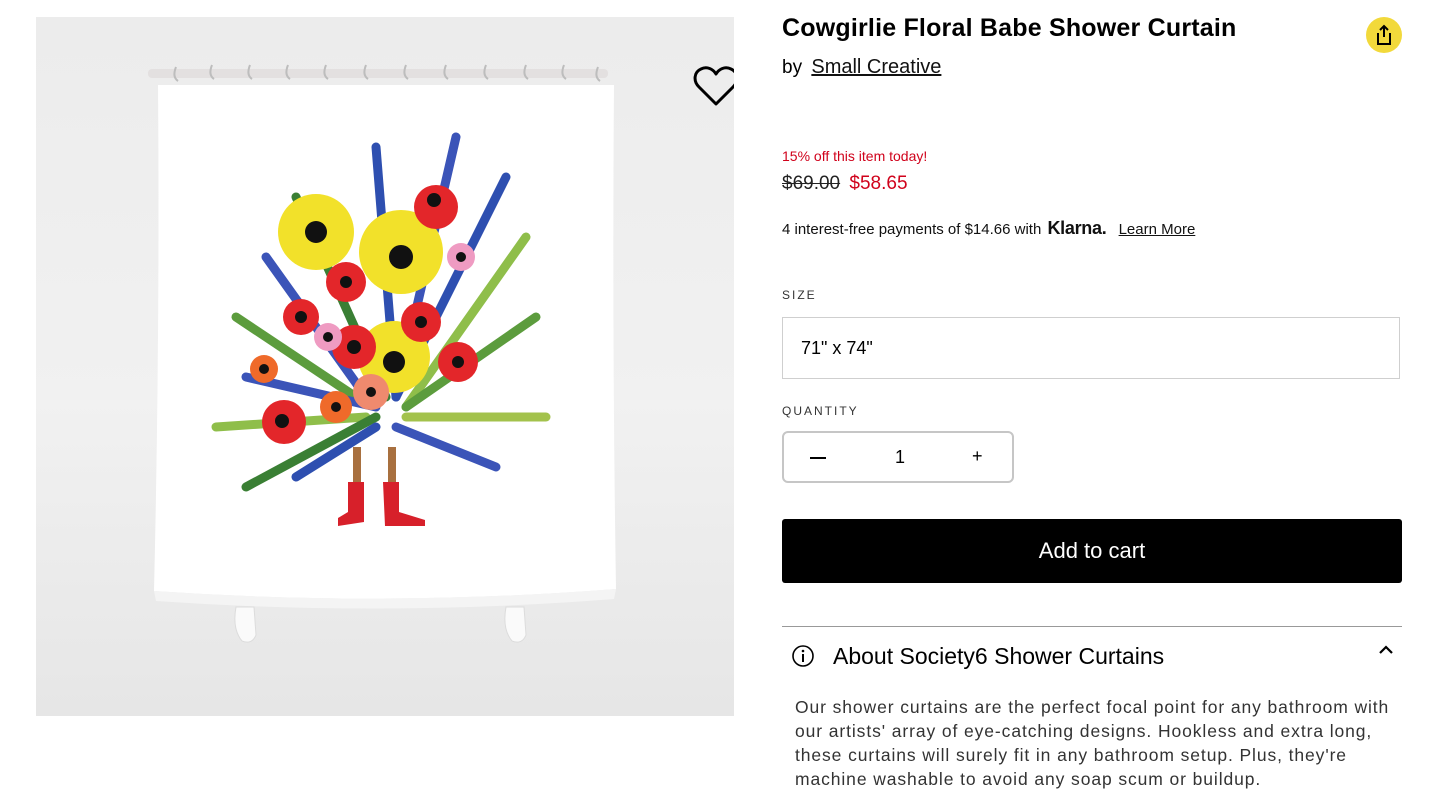  I want to click on share-icon, so click(1384, 34).